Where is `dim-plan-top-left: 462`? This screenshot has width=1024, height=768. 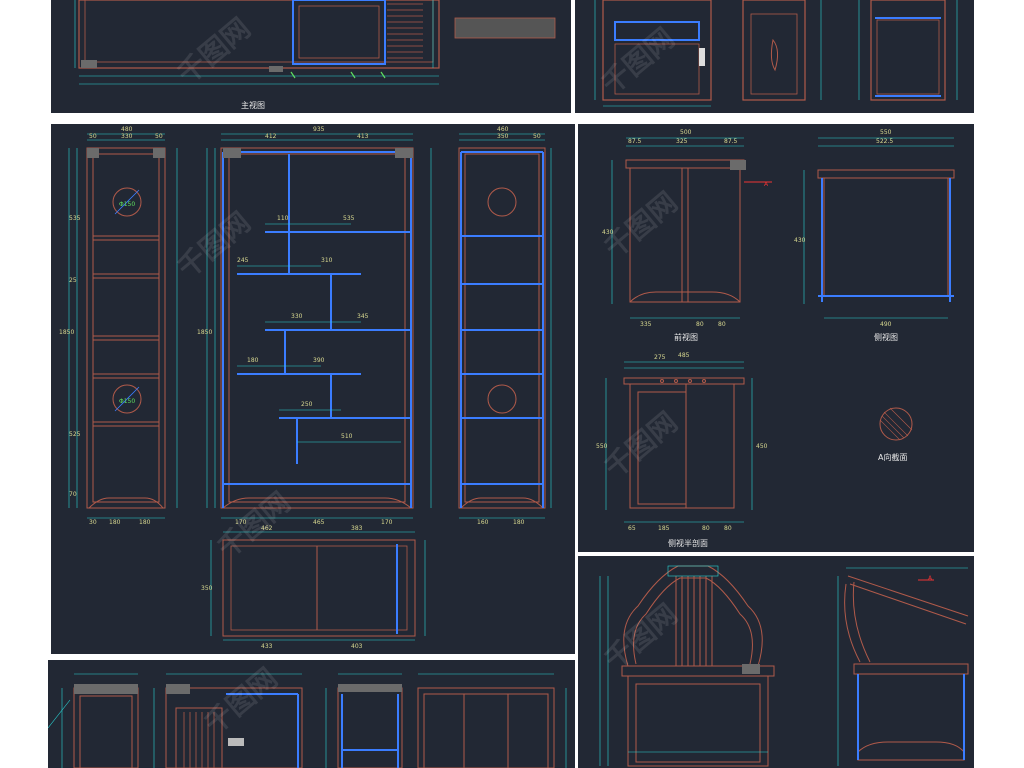
dim-plan-top-left: 462 is located at coordinates (267, 528).